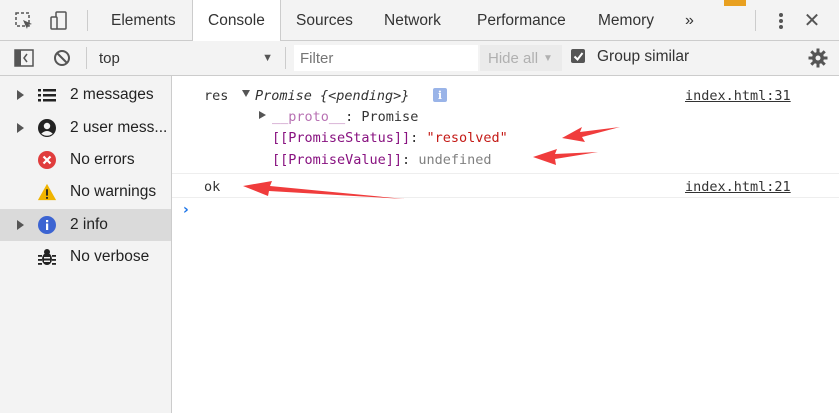 The image size is (839, 413). I want to click on annotation-arrow-status, so click(591, 134).